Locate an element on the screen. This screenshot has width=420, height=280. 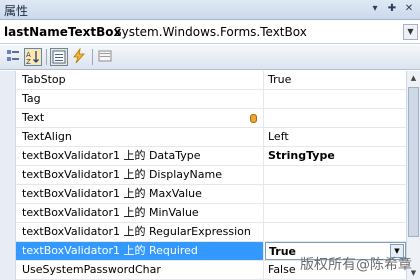
property-name: textBoxValidator1 上的 MaxValue is located at coordinates (140, 194).